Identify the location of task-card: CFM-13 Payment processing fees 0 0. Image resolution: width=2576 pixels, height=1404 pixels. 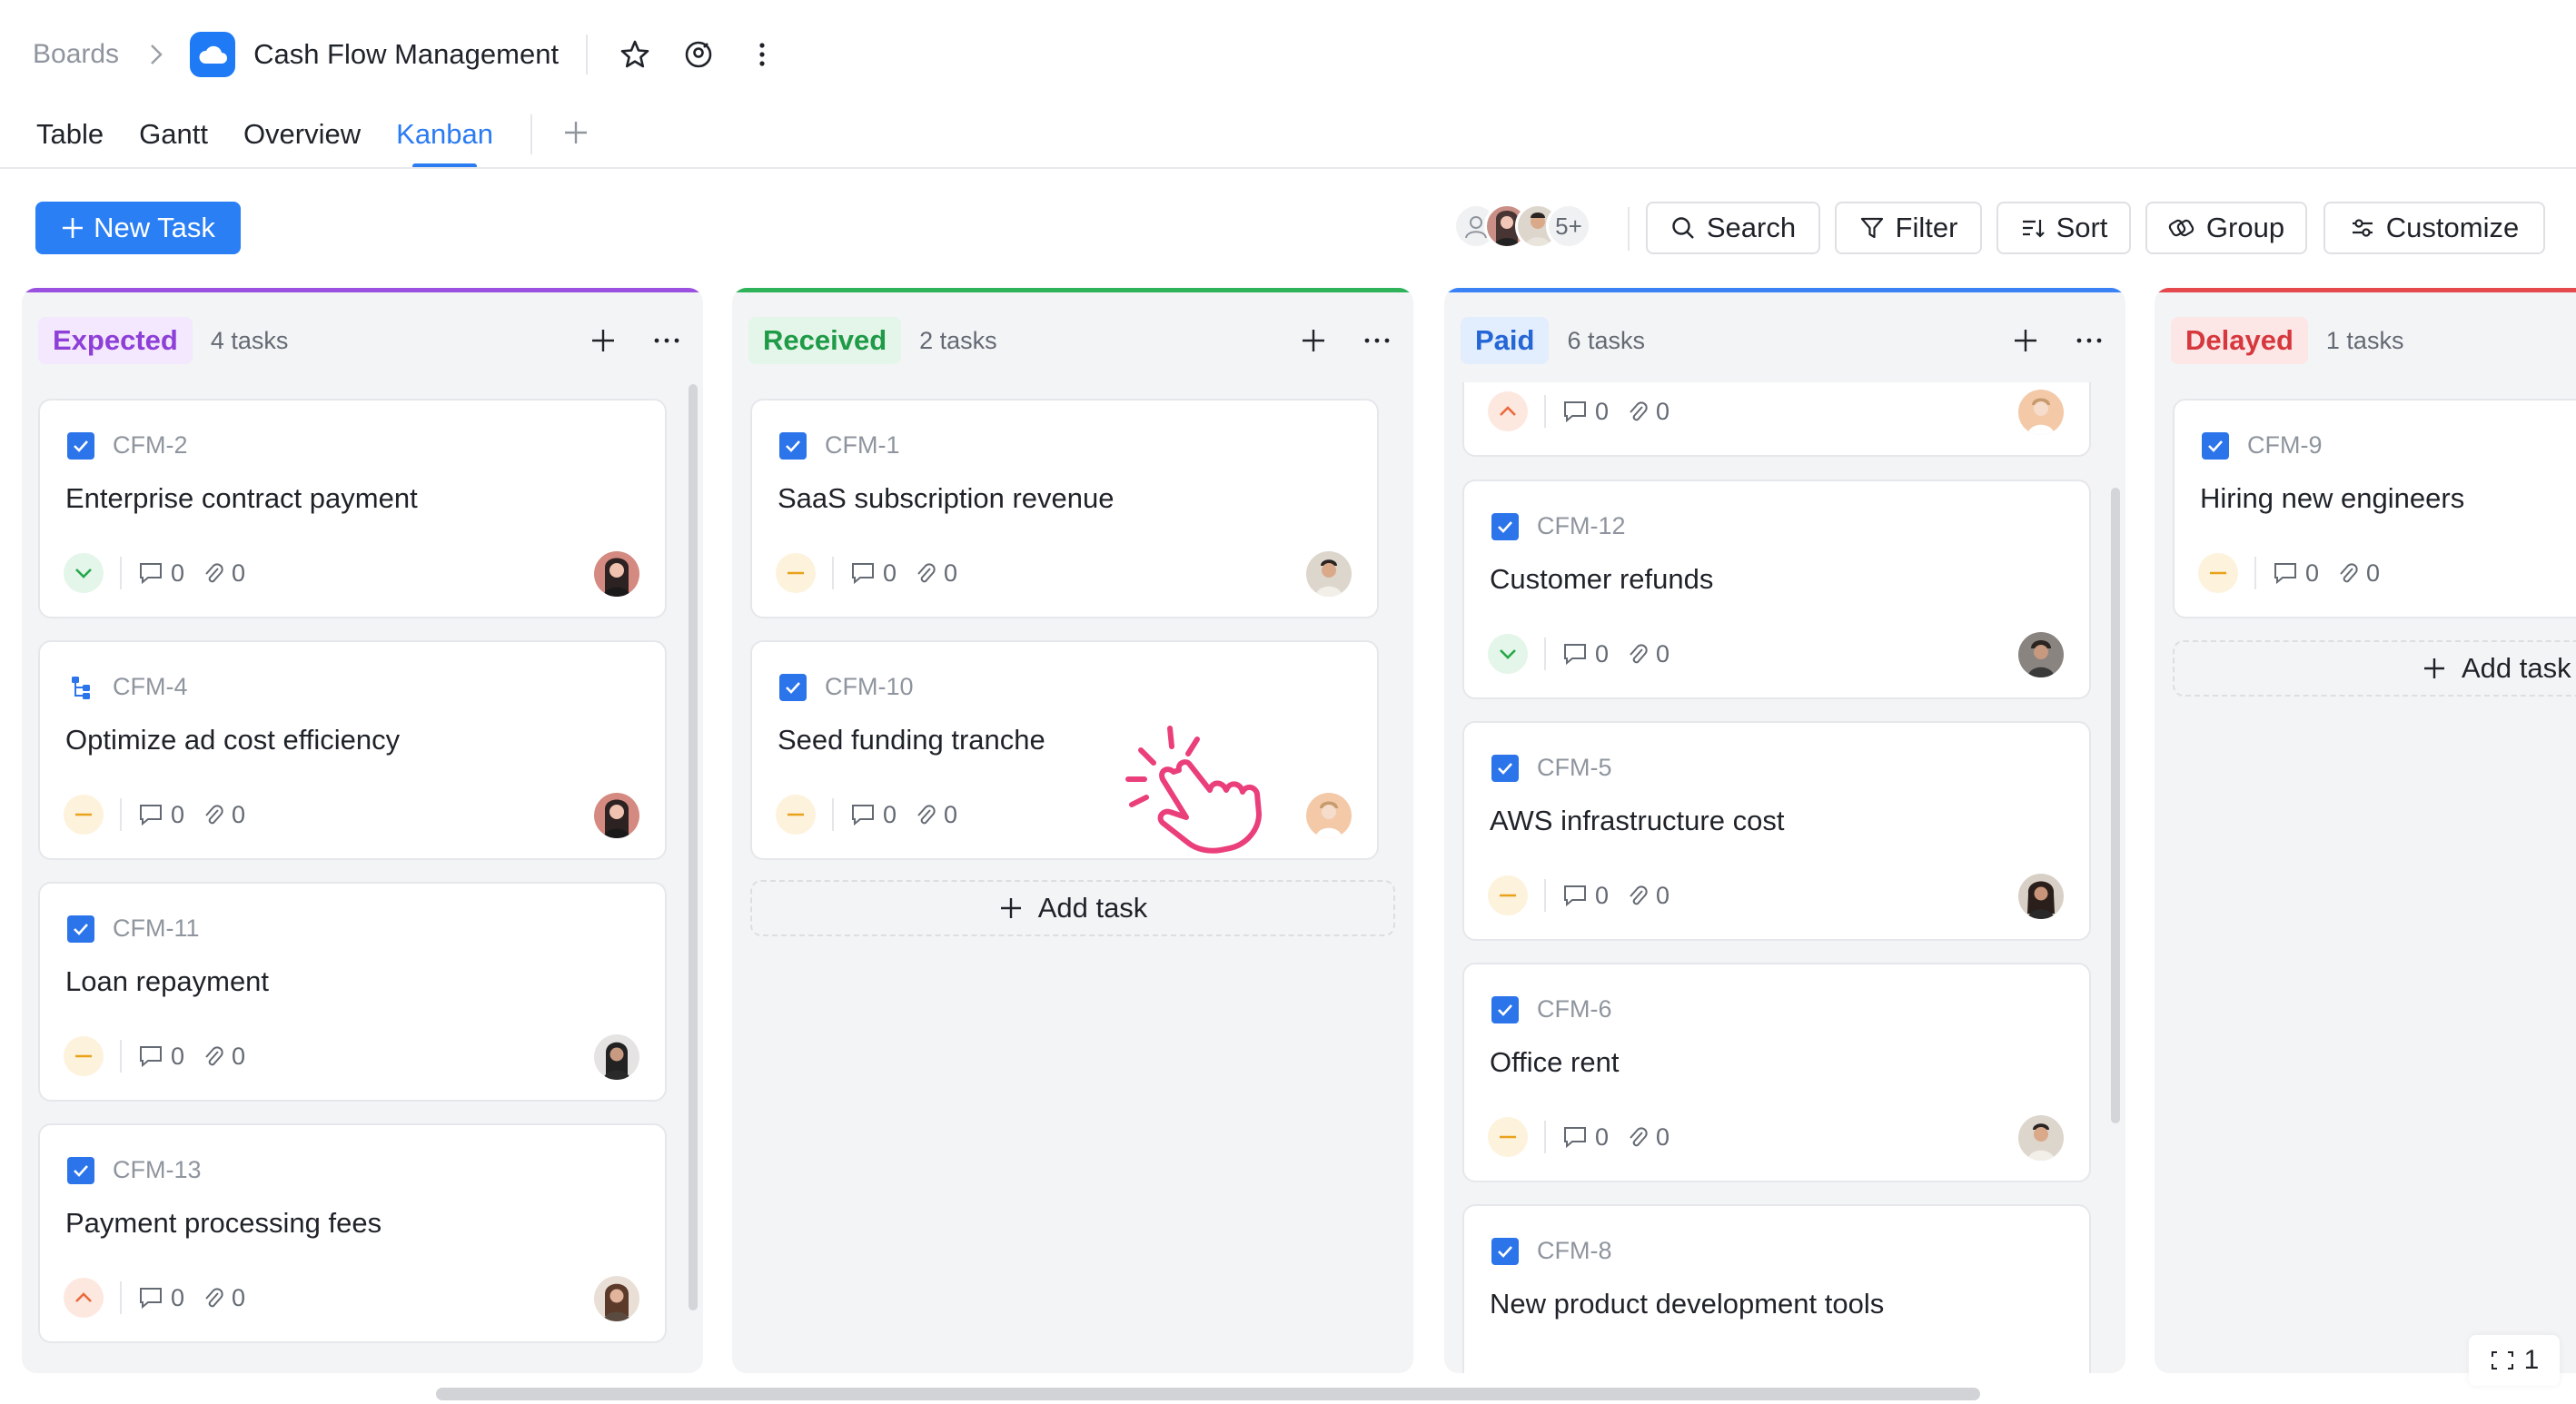
(352, 1233).